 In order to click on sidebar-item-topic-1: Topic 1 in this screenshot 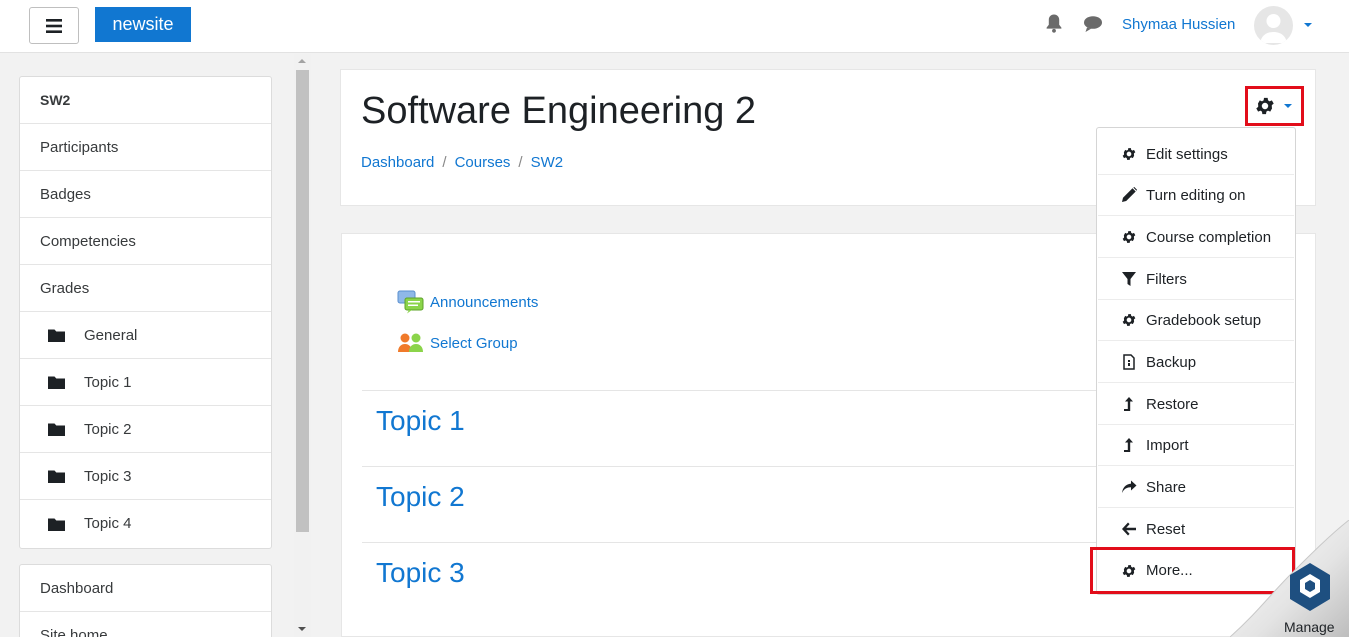, I will do `click(145, 382)`.